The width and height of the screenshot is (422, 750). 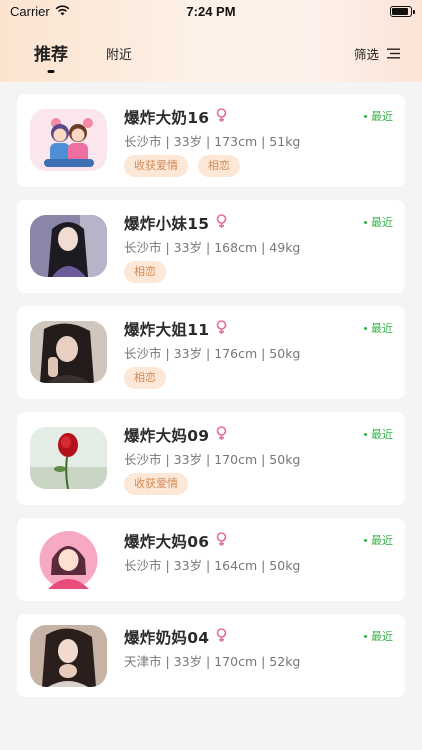 I want to click on user-name: 爆炸小妹15, so click(x=167, y=224).